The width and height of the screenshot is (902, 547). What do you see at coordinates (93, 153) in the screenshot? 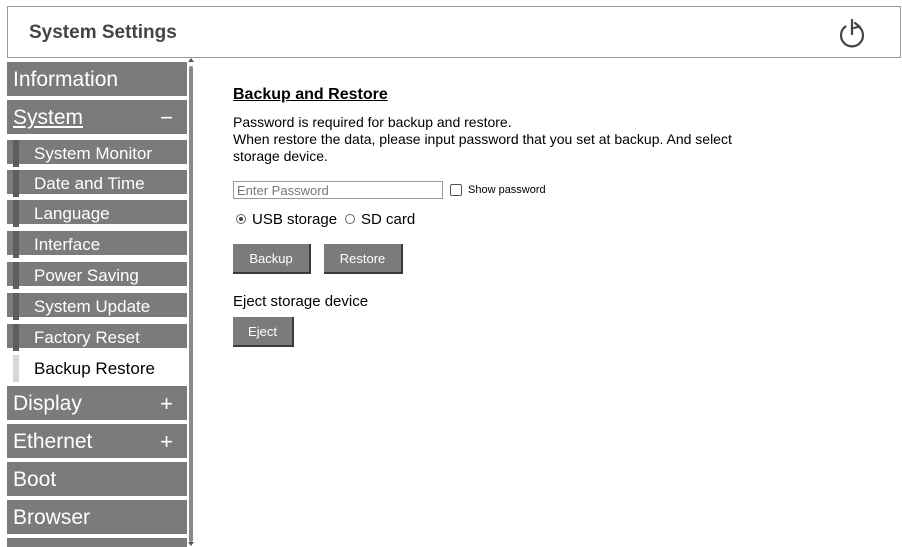
I see `sidebar-item-label: System Monitor` at bounding box center [93, 153].